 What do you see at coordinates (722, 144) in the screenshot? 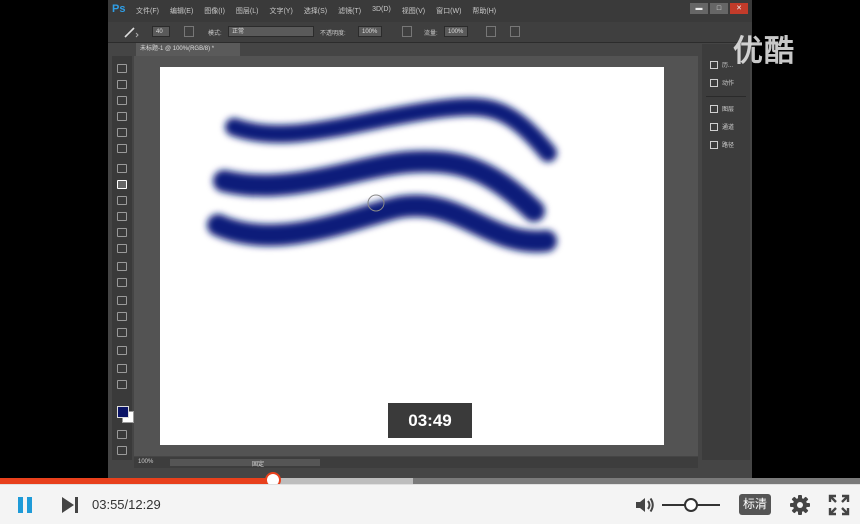
I see `panel-paths: 路径` at bounding box center [722, 144].